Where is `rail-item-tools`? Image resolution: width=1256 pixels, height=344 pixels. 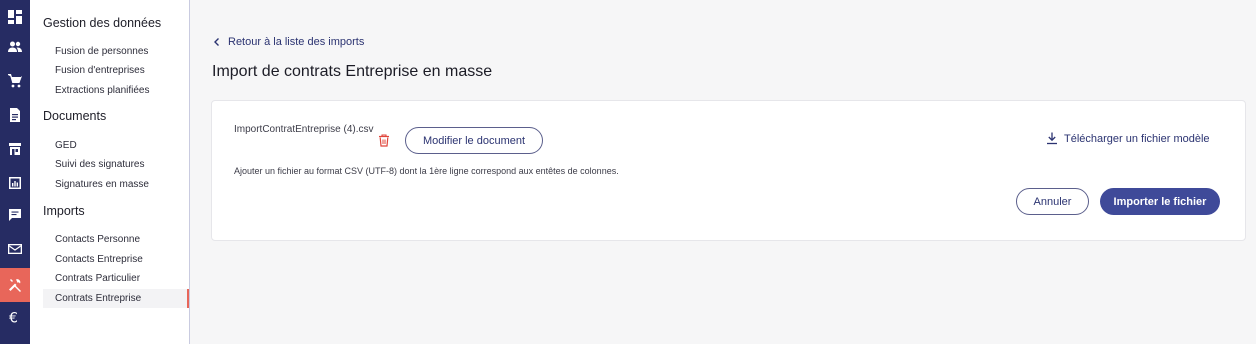 rail-item-tools is located at coordinates (15, 285).